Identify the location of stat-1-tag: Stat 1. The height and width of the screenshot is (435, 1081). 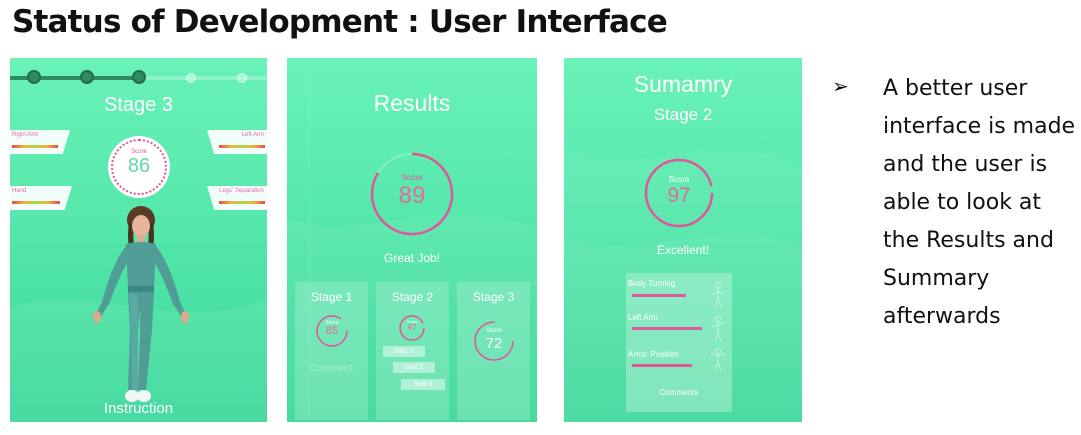
(404, 351).